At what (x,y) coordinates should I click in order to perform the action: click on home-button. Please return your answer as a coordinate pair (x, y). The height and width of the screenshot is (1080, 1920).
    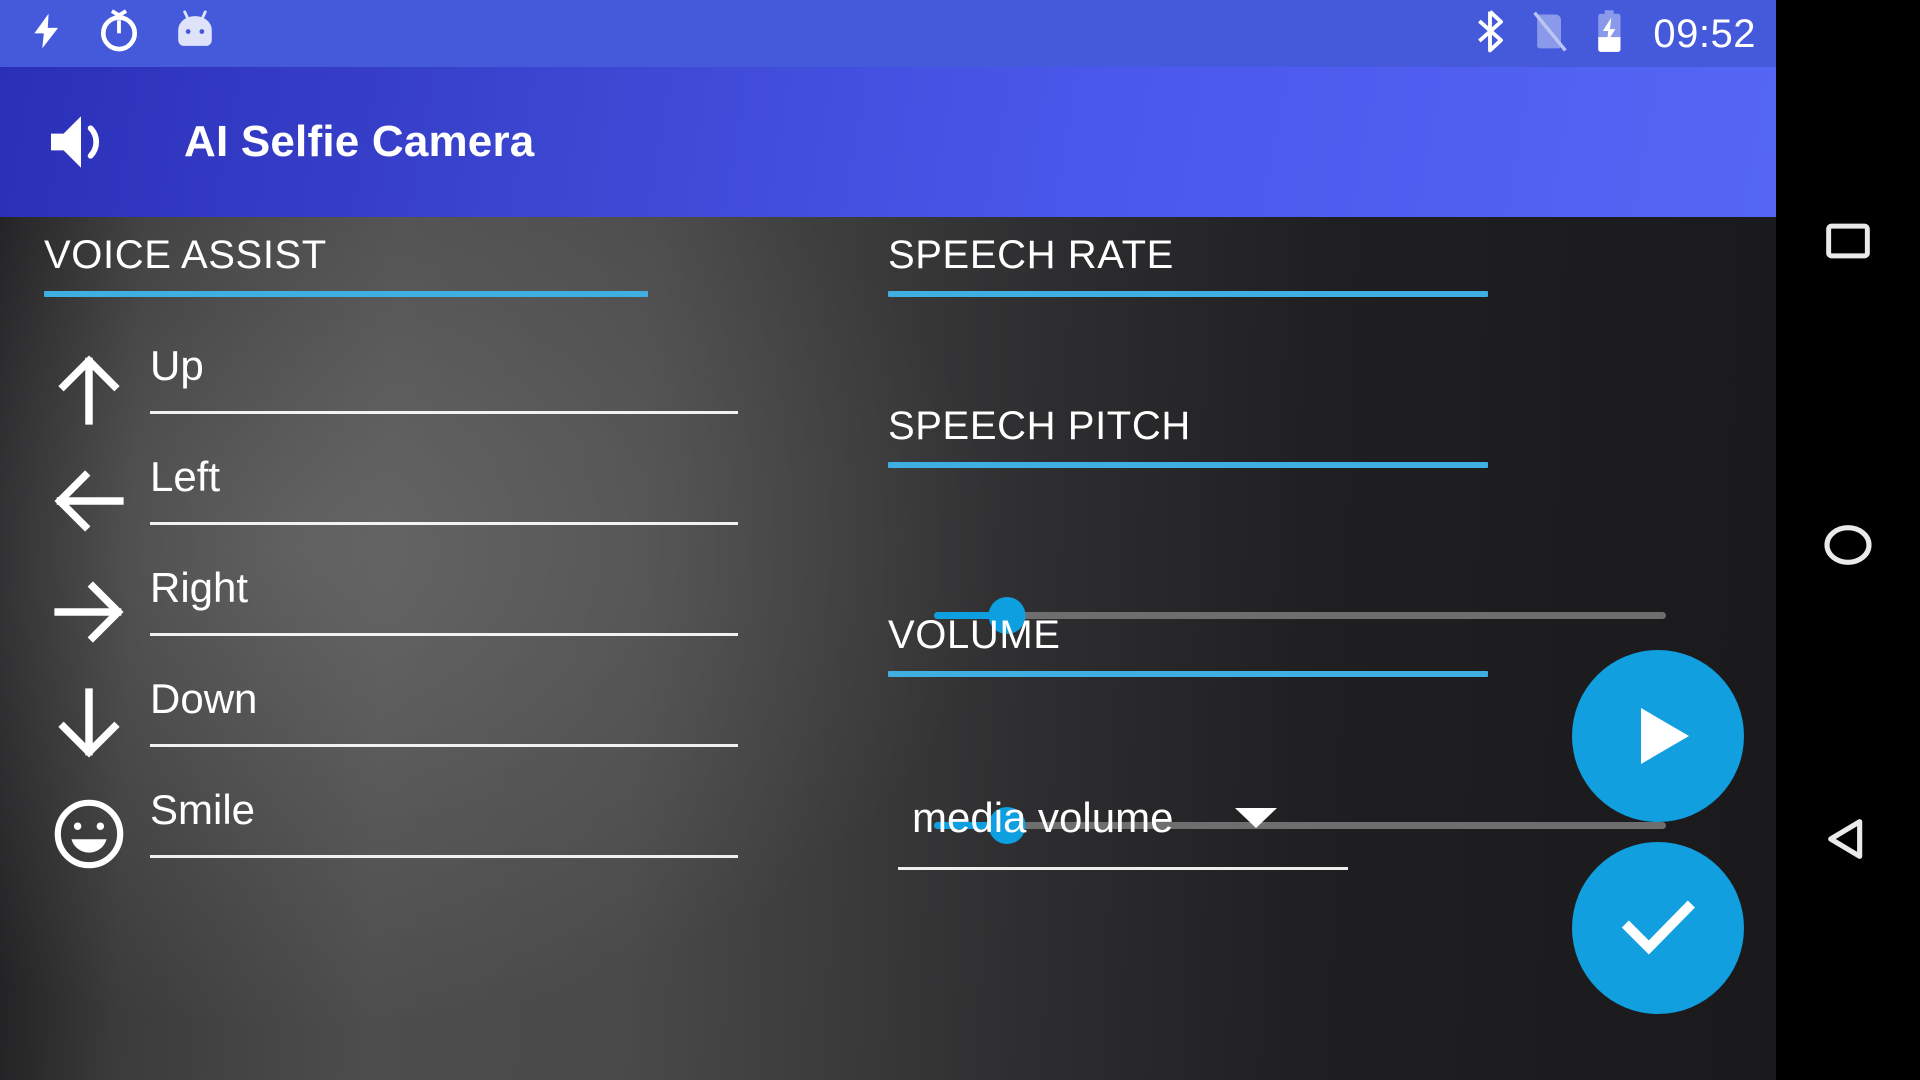
    Looking at the image, I should click on (1848, 547).